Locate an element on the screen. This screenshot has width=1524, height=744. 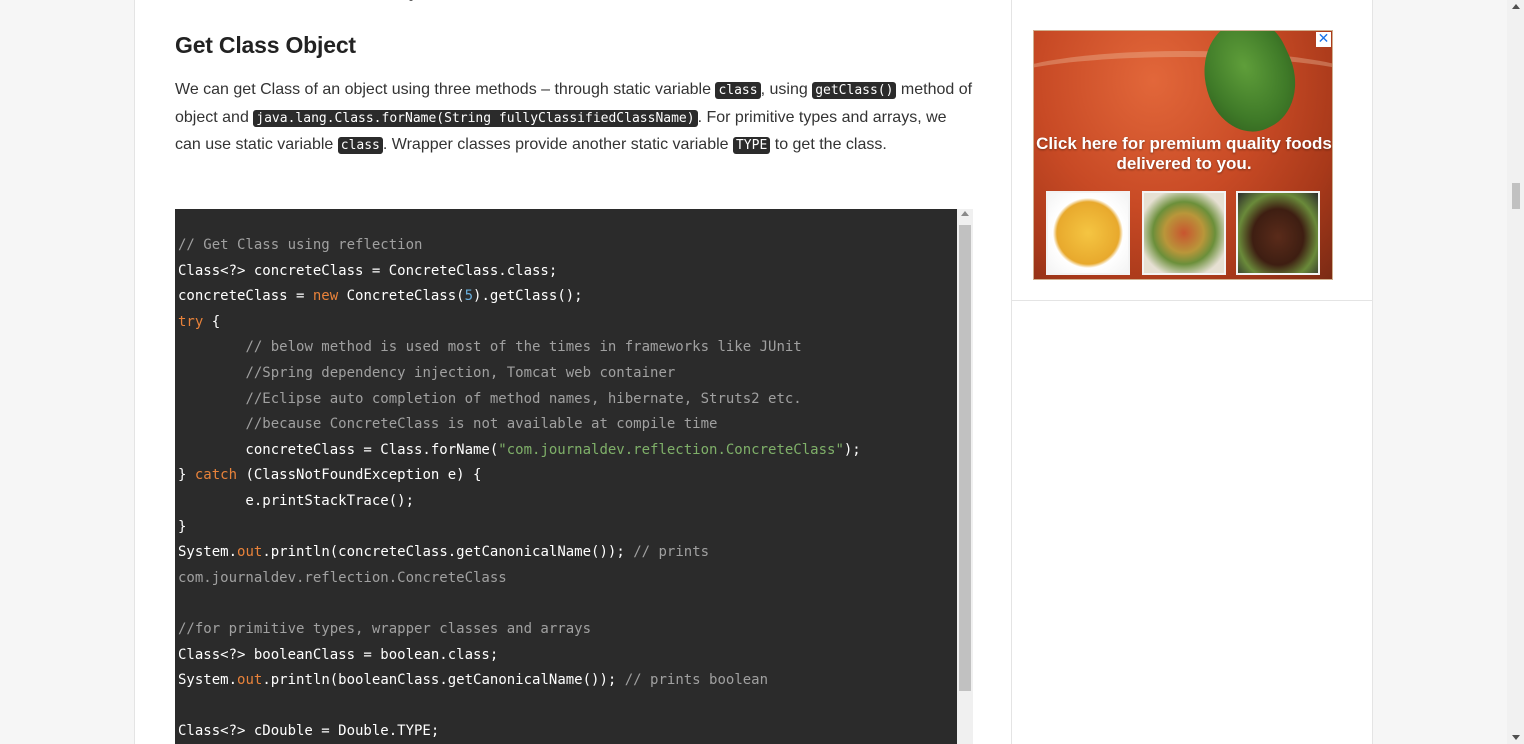
sidebar-divider is located at coordinates (1192, 300).